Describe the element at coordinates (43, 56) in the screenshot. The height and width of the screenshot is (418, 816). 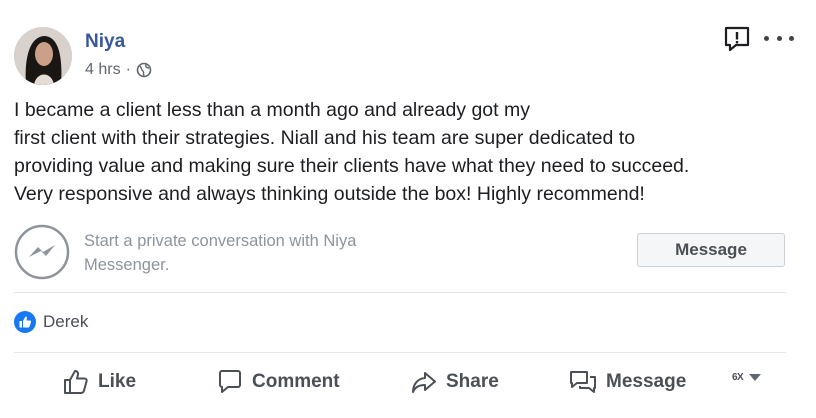
I see `author-avatar` at that location.